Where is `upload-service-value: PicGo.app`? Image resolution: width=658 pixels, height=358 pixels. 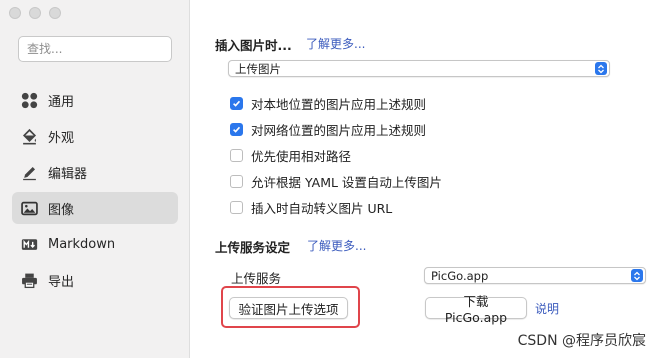 upload-service-value: PicGo.app is located at coordinates (460, 275).